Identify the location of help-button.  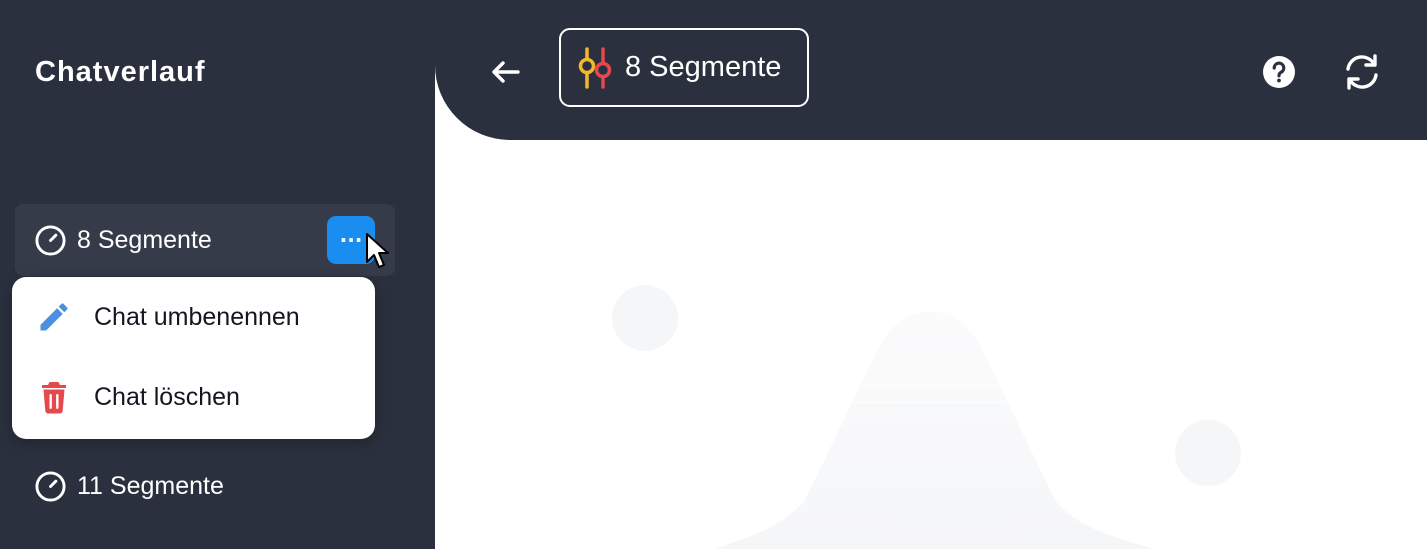
(1279, 72).